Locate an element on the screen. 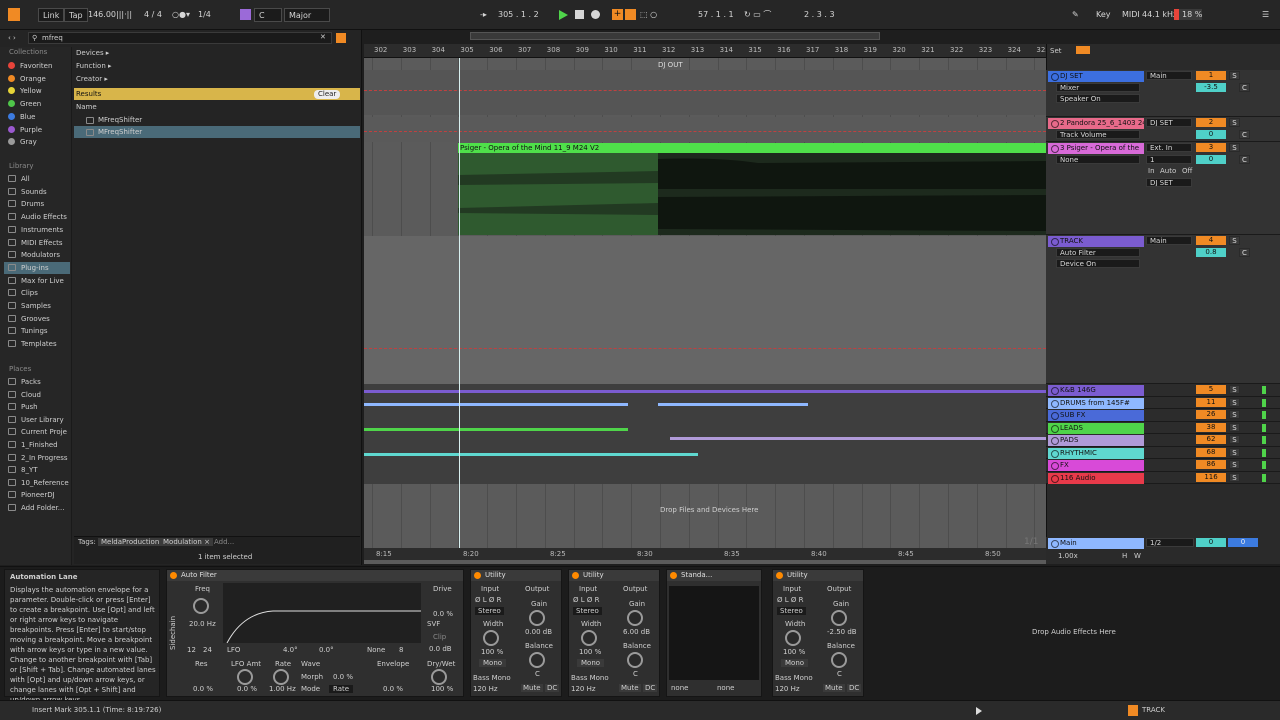 The width and height of the screenshot is (1280, 720). device-title: Utility is located at coordinates (614, 575).